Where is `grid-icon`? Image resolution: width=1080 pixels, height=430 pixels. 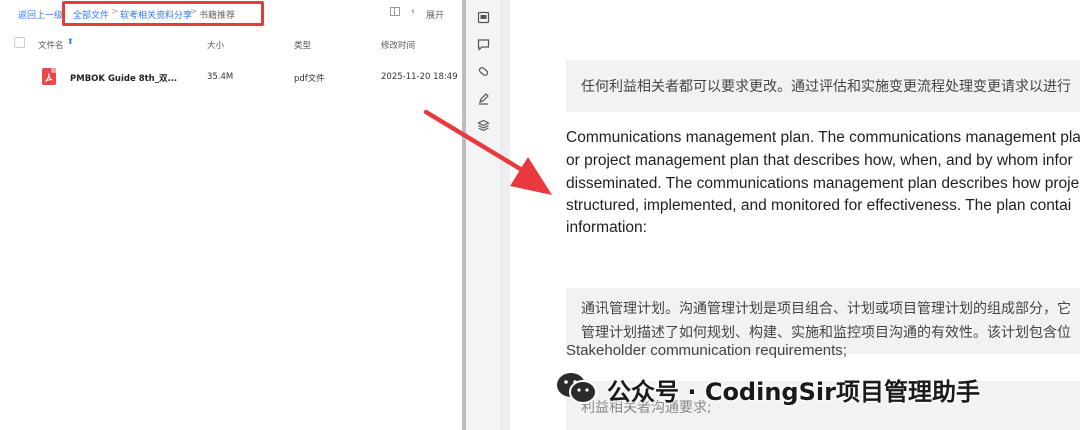 grid-icon is located at coordinates (395, 11).